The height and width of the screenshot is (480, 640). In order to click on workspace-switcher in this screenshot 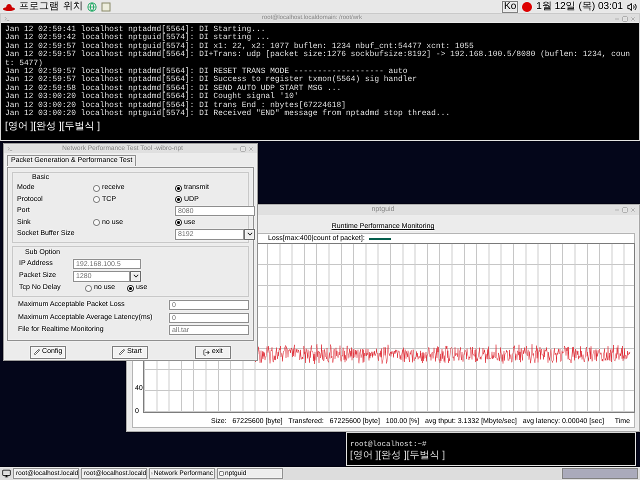, I will do `click(600, 473)`.